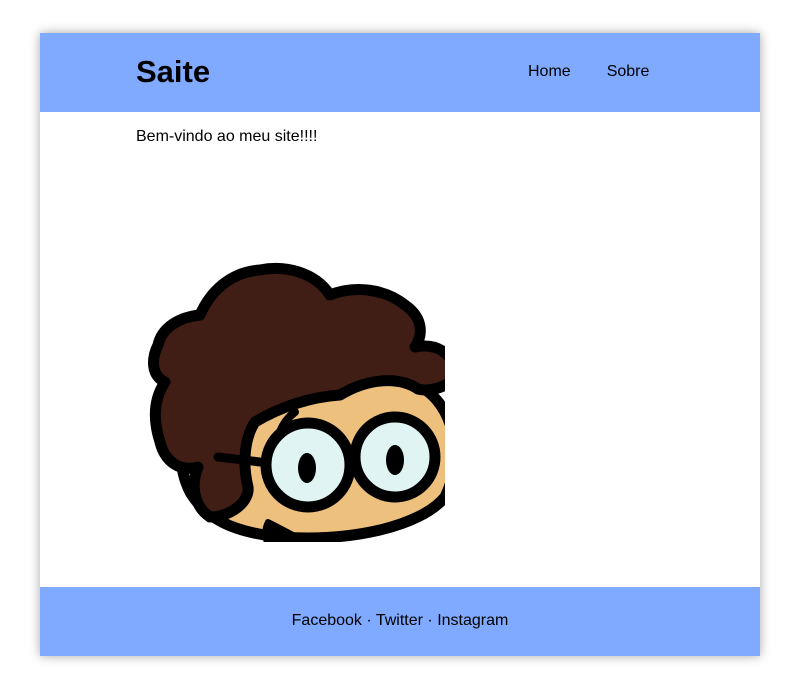  I want to click on right-pupil, so click(395, 460).